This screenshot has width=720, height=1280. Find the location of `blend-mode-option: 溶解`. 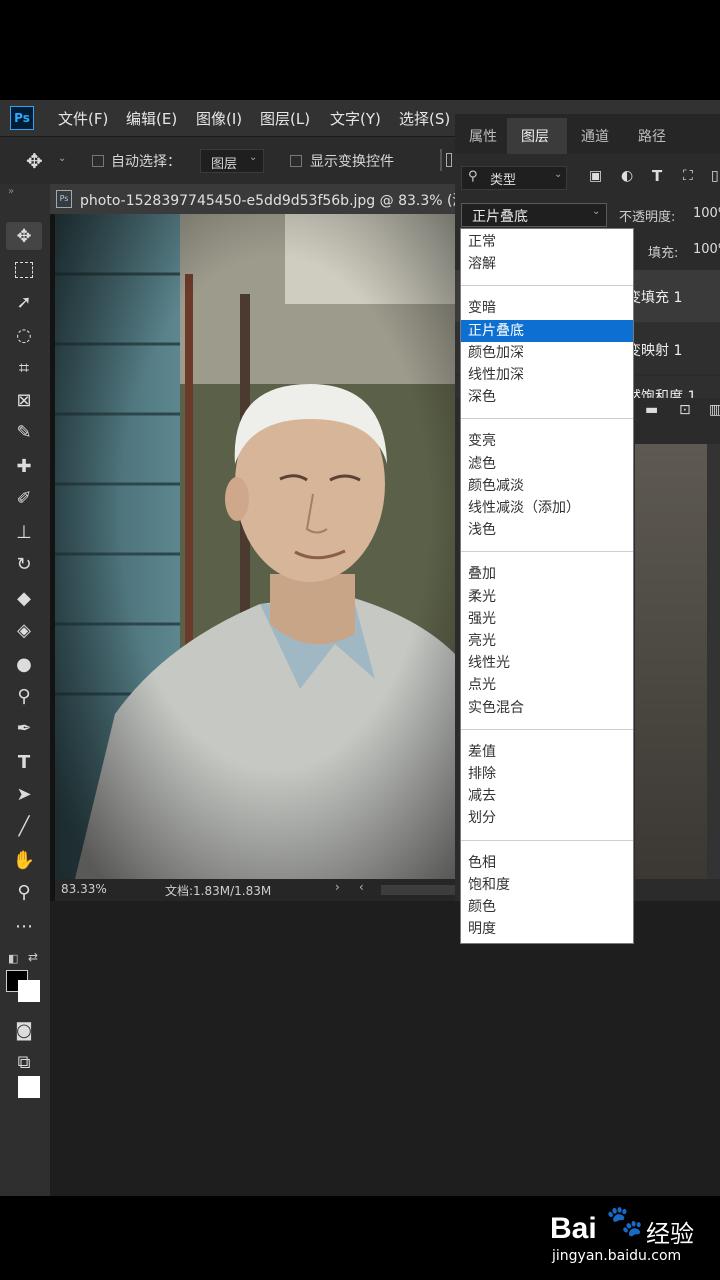

blend-mode-option: 溶解 is located at coordinates (547, 264).